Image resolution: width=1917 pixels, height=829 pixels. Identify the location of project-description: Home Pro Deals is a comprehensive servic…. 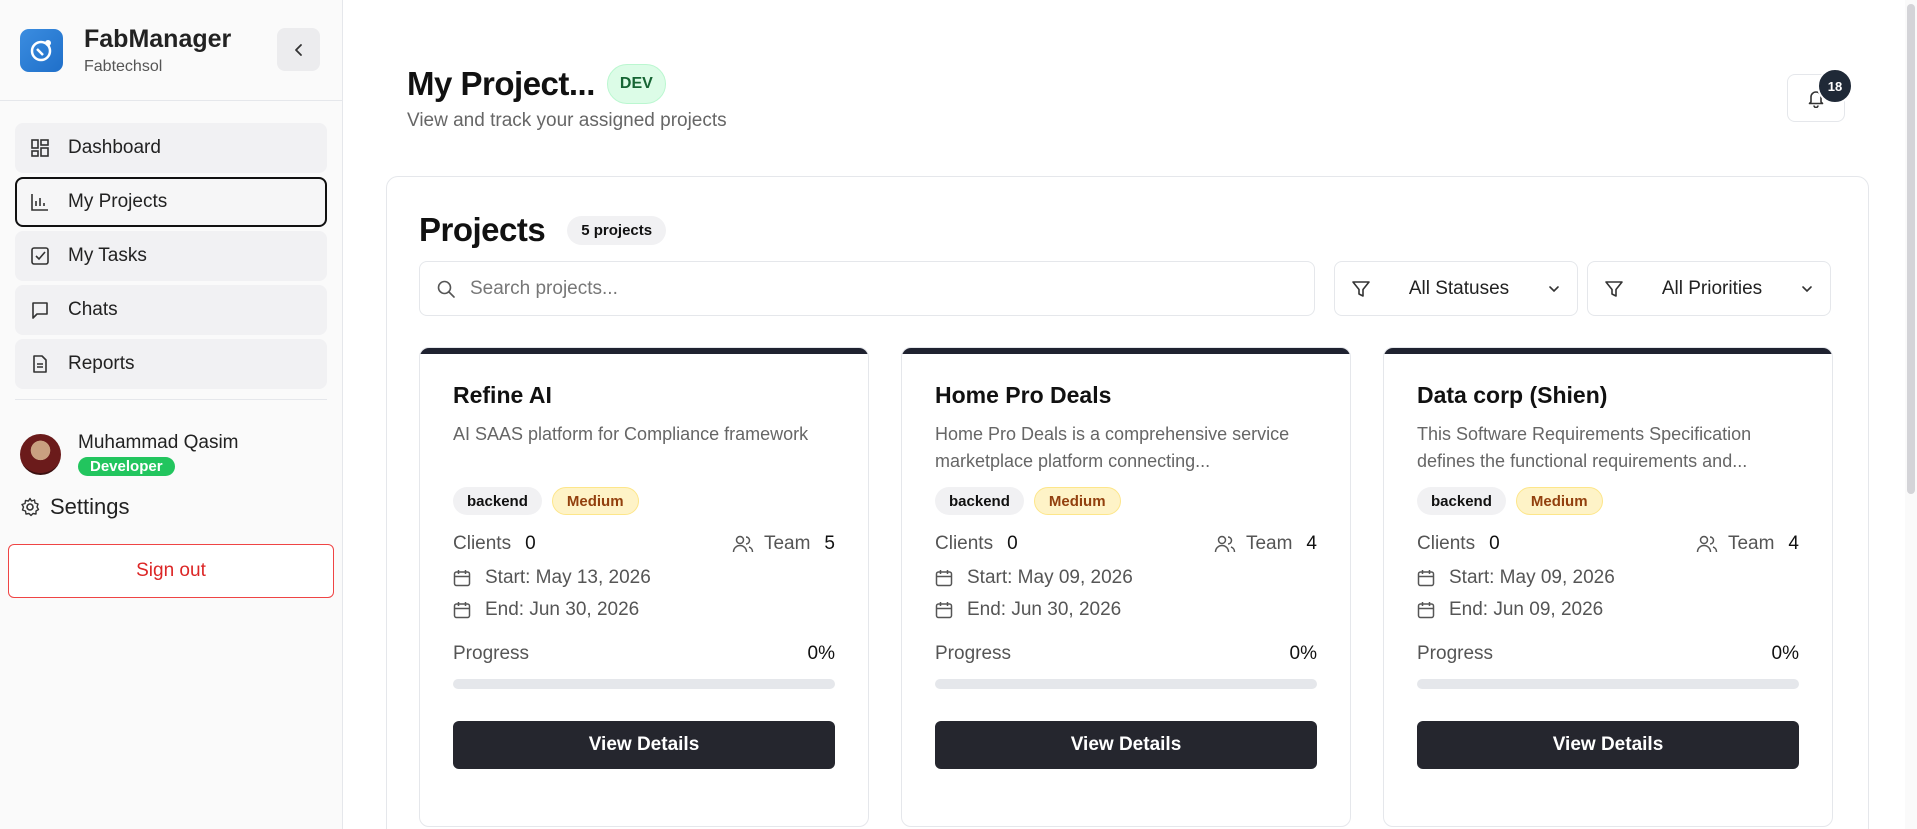
(1112, 447).